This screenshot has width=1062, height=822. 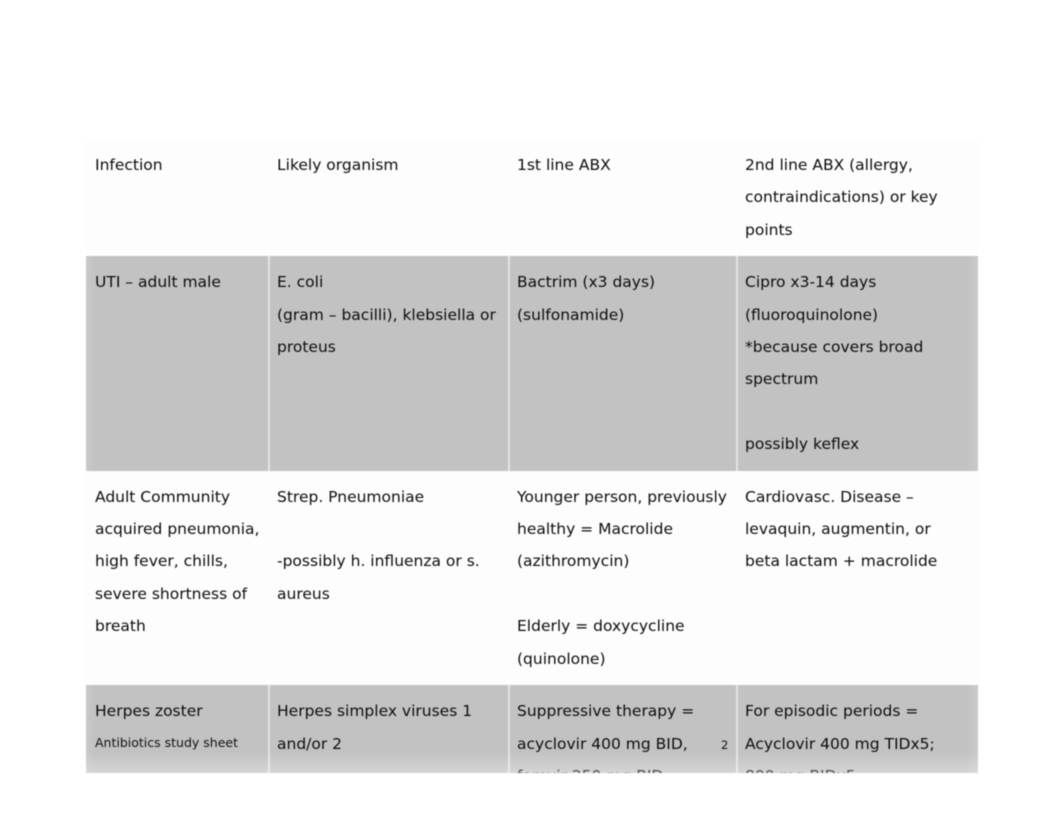 I want to click on cell-line: Adult Community, so click(x=163, y=496).